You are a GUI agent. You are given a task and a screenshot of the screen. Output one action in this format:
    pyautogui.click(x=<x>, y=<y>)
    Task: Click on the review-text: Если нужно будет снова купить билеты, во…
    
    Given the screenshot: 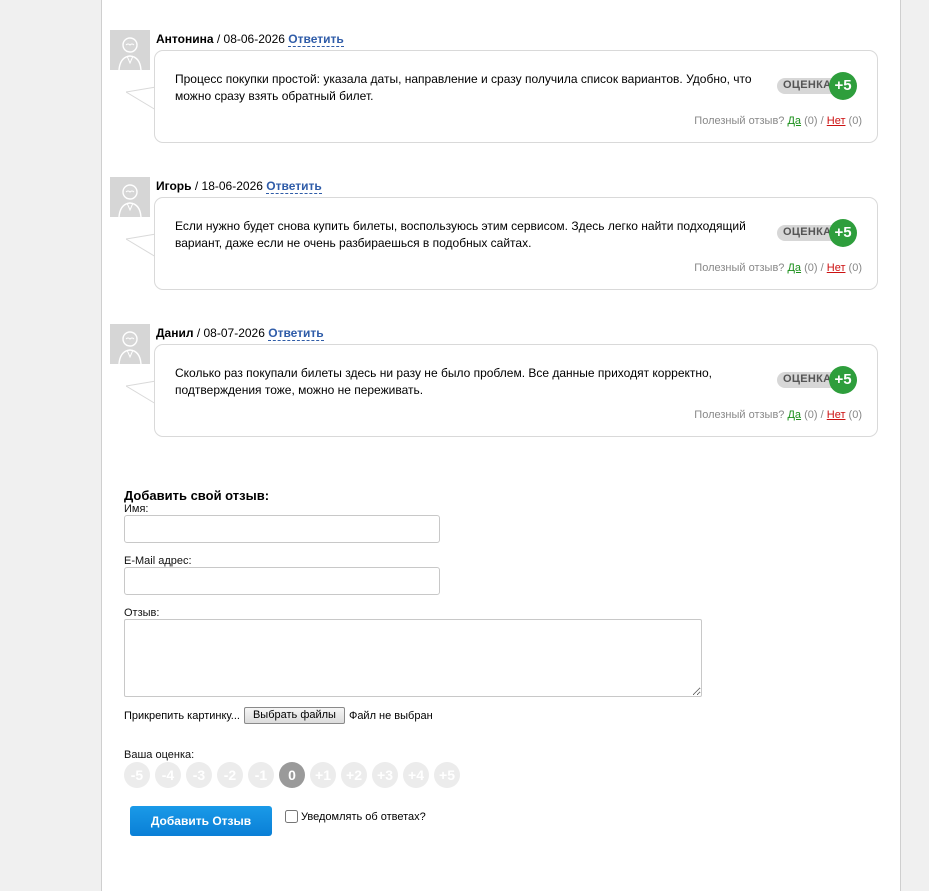 What is the action you would take?
    pyautogui.click(x=460, y=234)
    